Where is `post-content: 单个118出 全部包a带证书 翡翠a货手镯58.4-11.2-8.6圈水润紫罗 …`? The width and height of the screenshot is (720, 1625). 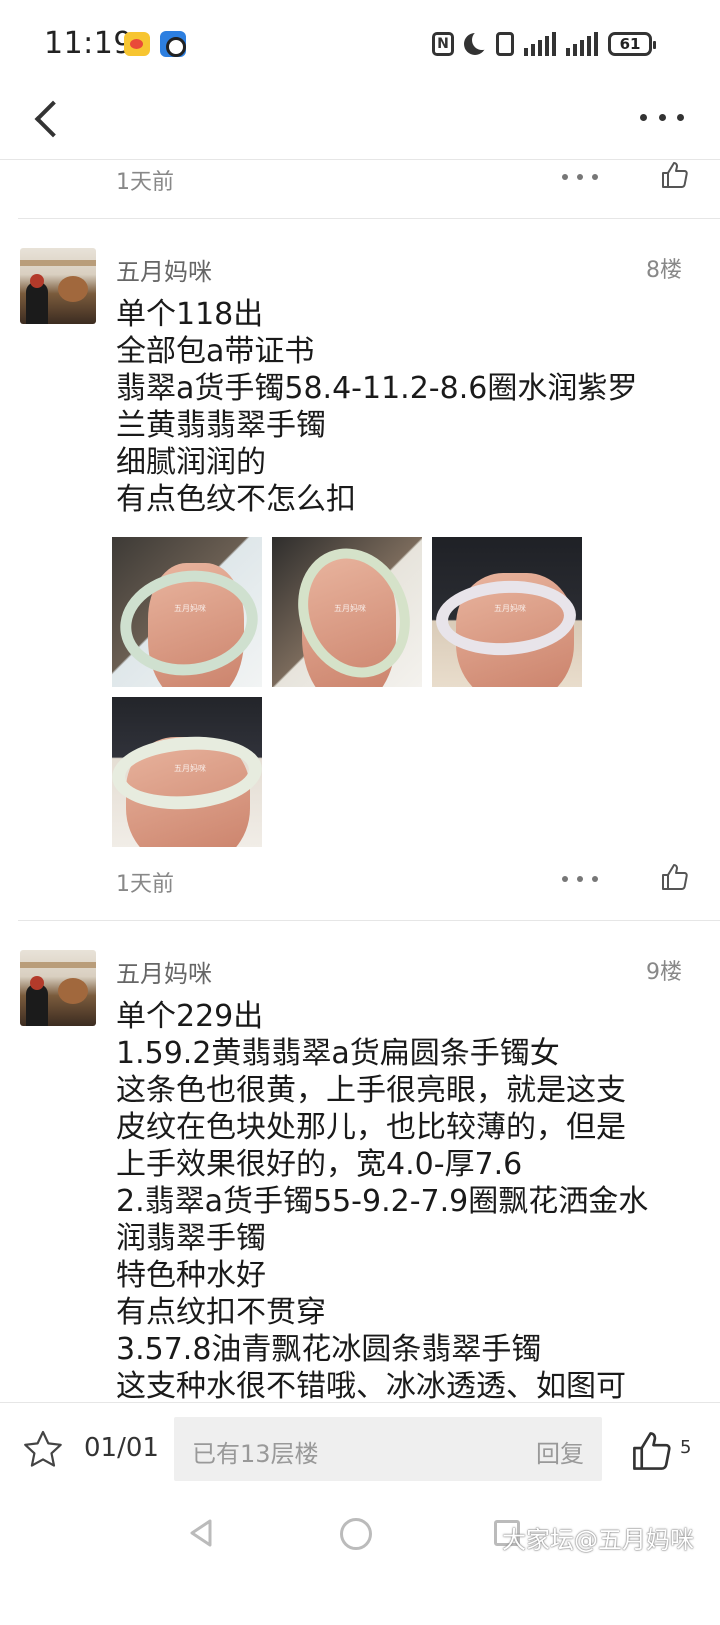
post-content: 单个118出 全部包a带证书 翡翠a货手镯58.4-11.2-8.6圈水润紫罗 … is located at coordinates (396, 407).